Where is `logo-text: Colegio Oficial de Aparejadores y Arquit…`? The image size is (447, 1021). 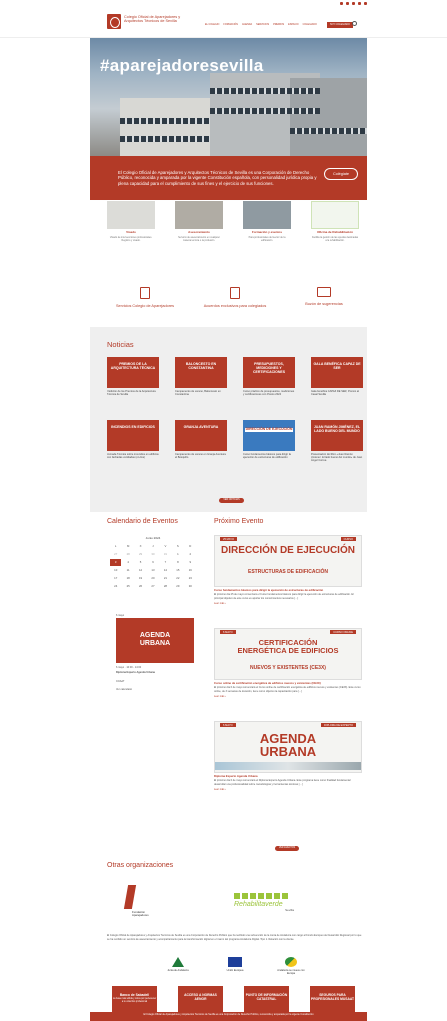
logo-text: Colegio Oficial de Aparejadores y Arquit… is located at coordinates (154, 19).